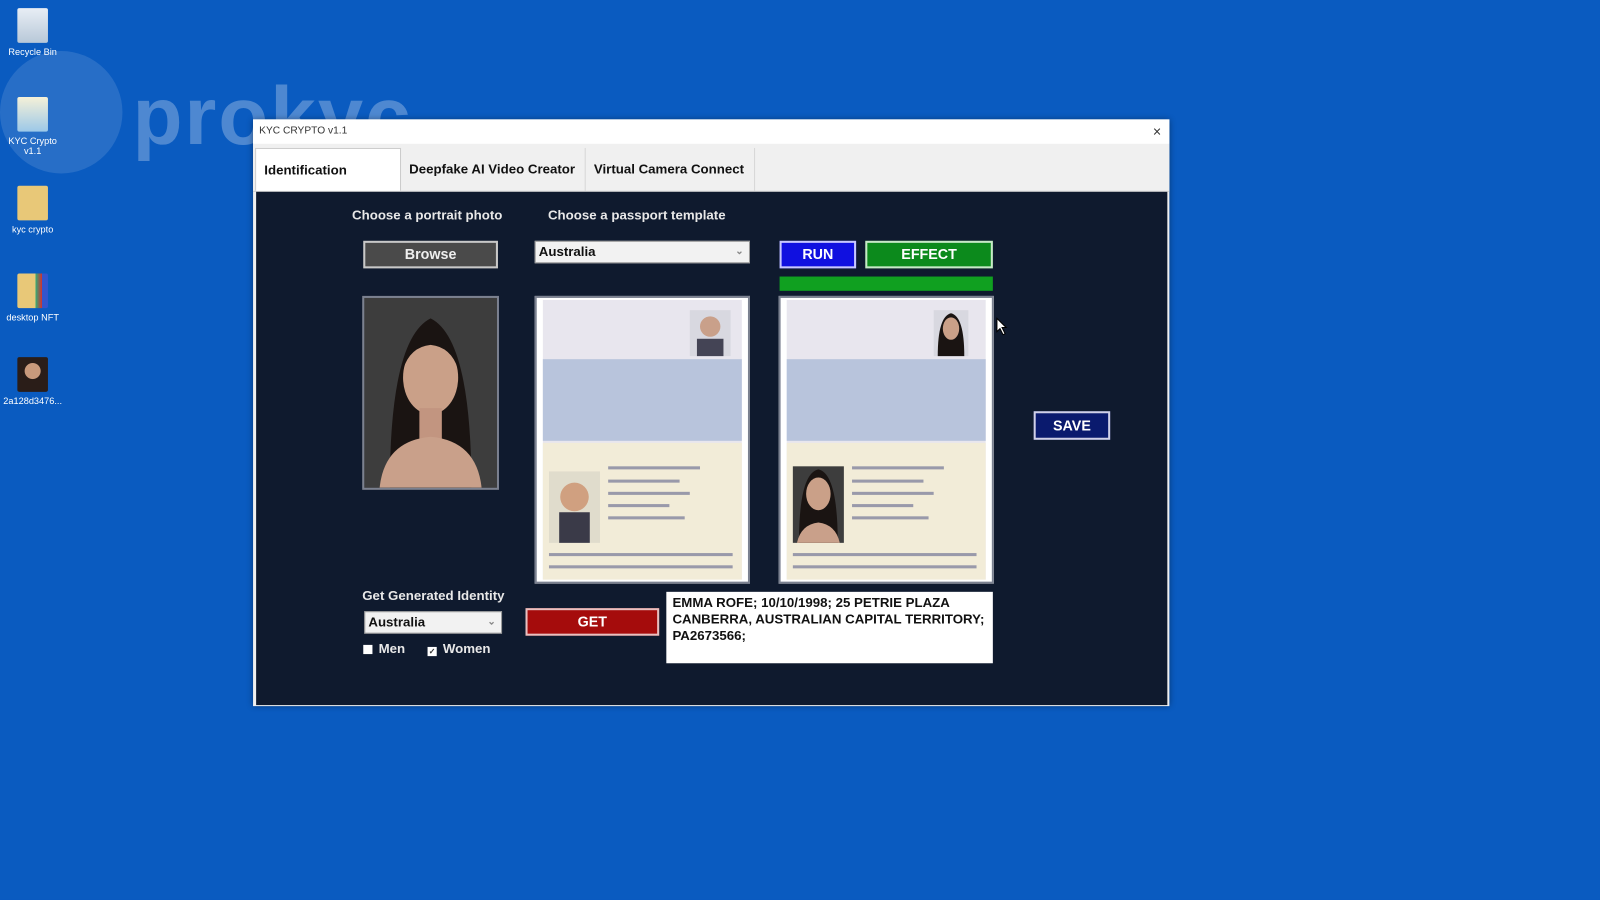 The width and height of the screenshot is (1600, 900). Describe the element at coordinates (711, 131) in the screenshot. I see `title-bar: KYC CRYPTO v1.1 ×` at that location.